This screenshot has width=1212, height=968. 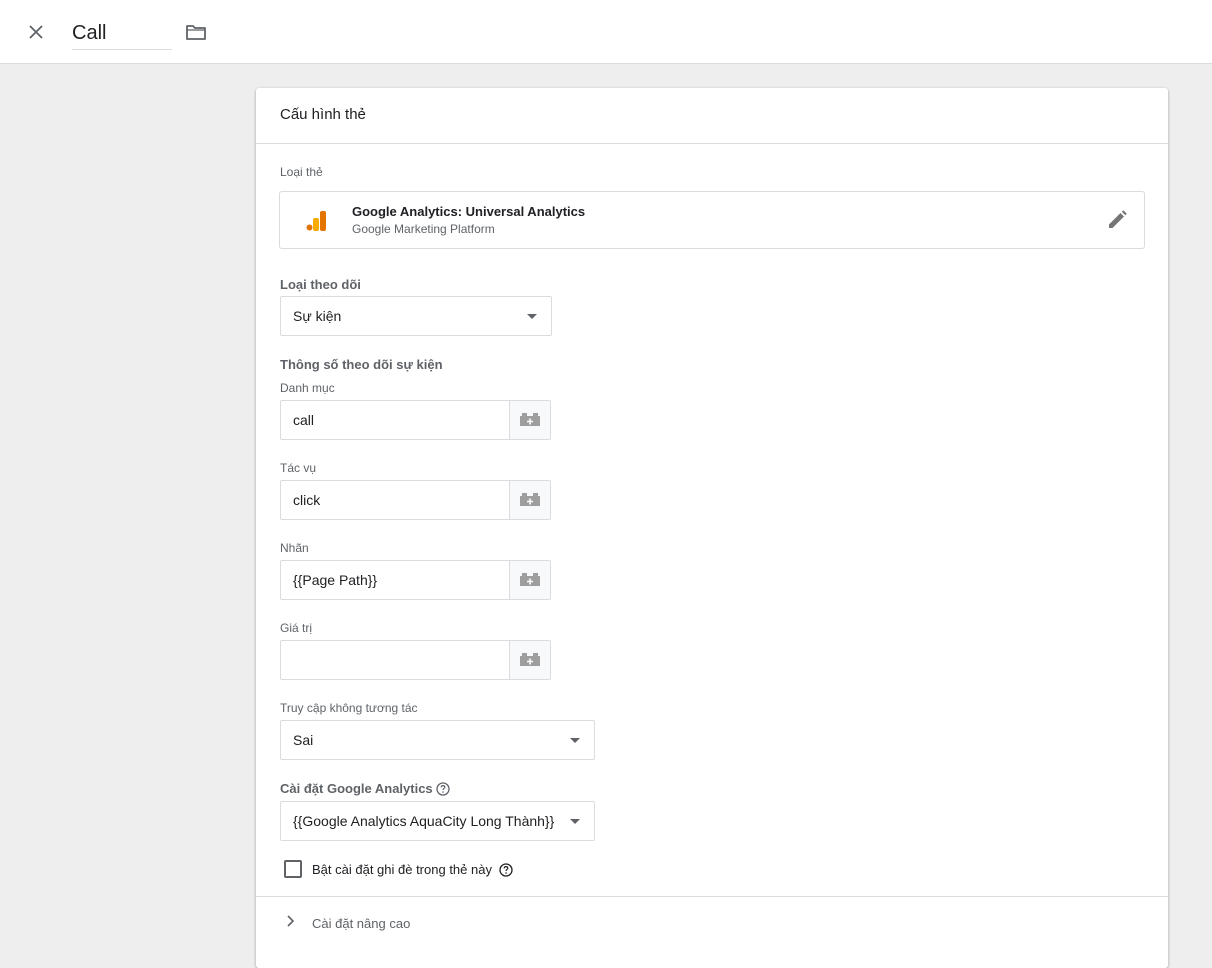 I want to click on event-value-label: Giá trị, so click(x=296, y=628).